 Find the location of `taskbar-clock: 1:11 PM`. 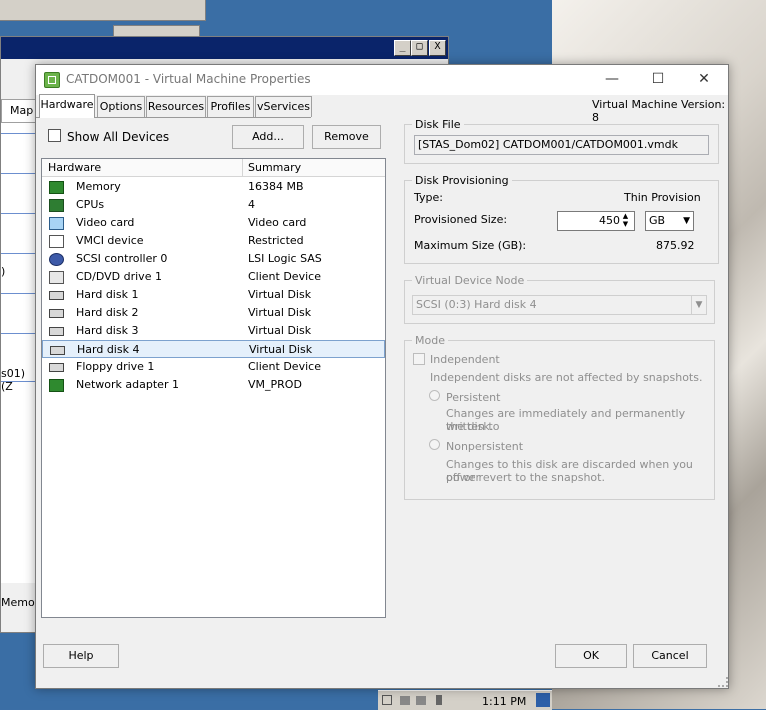

taskbar-clock: 1:11 PM is located at coordinates (504, 701).